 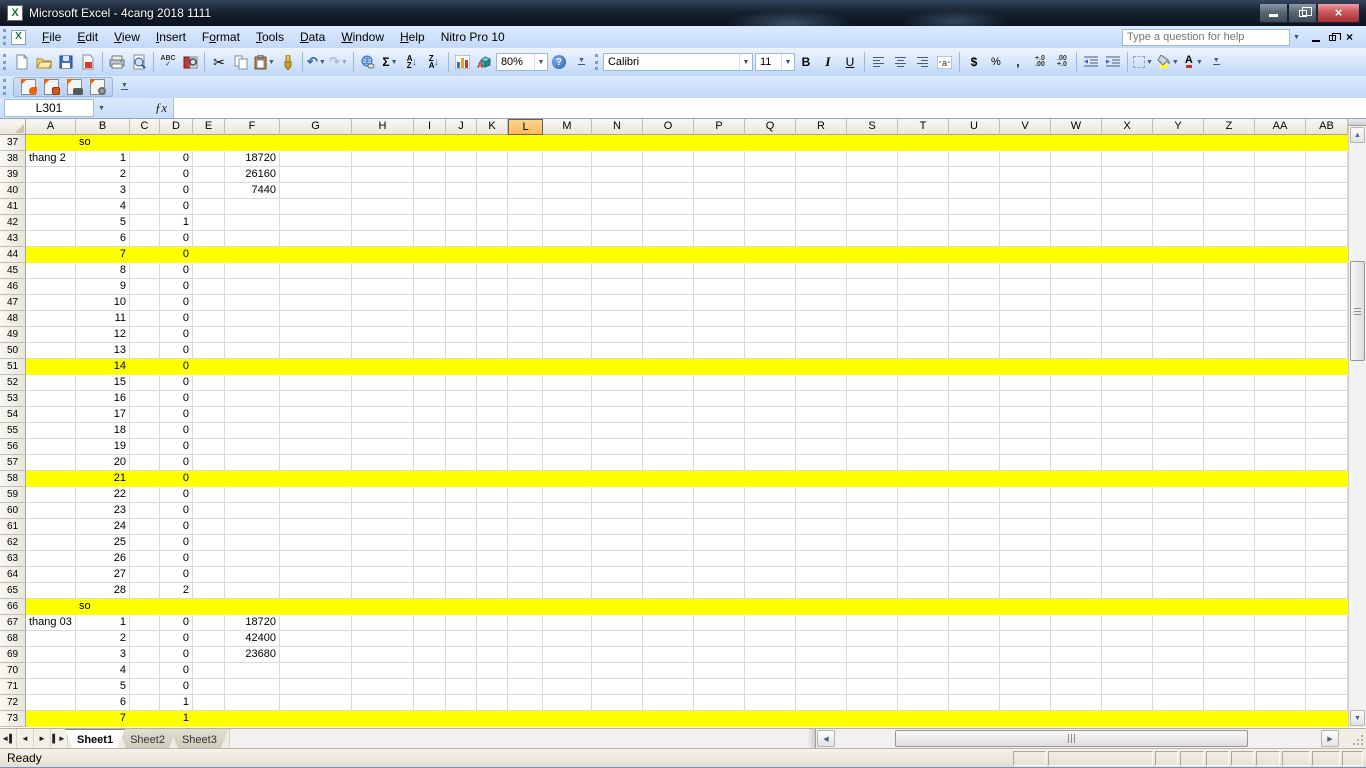 I want to click on cell-R41, so click(x=821, y=207).